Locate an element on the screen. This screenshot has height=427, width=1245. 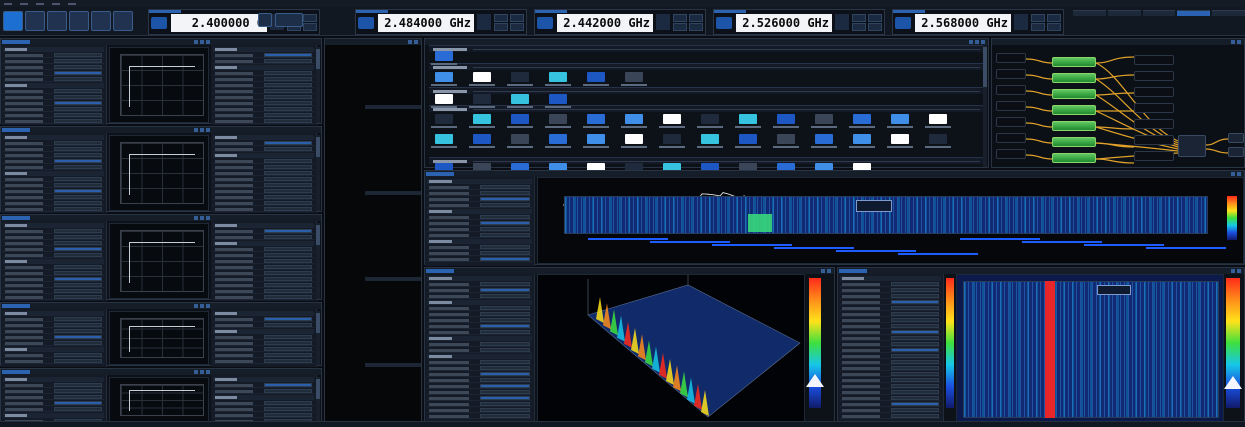
spinner-icon is located at coordinates (1021, 22).